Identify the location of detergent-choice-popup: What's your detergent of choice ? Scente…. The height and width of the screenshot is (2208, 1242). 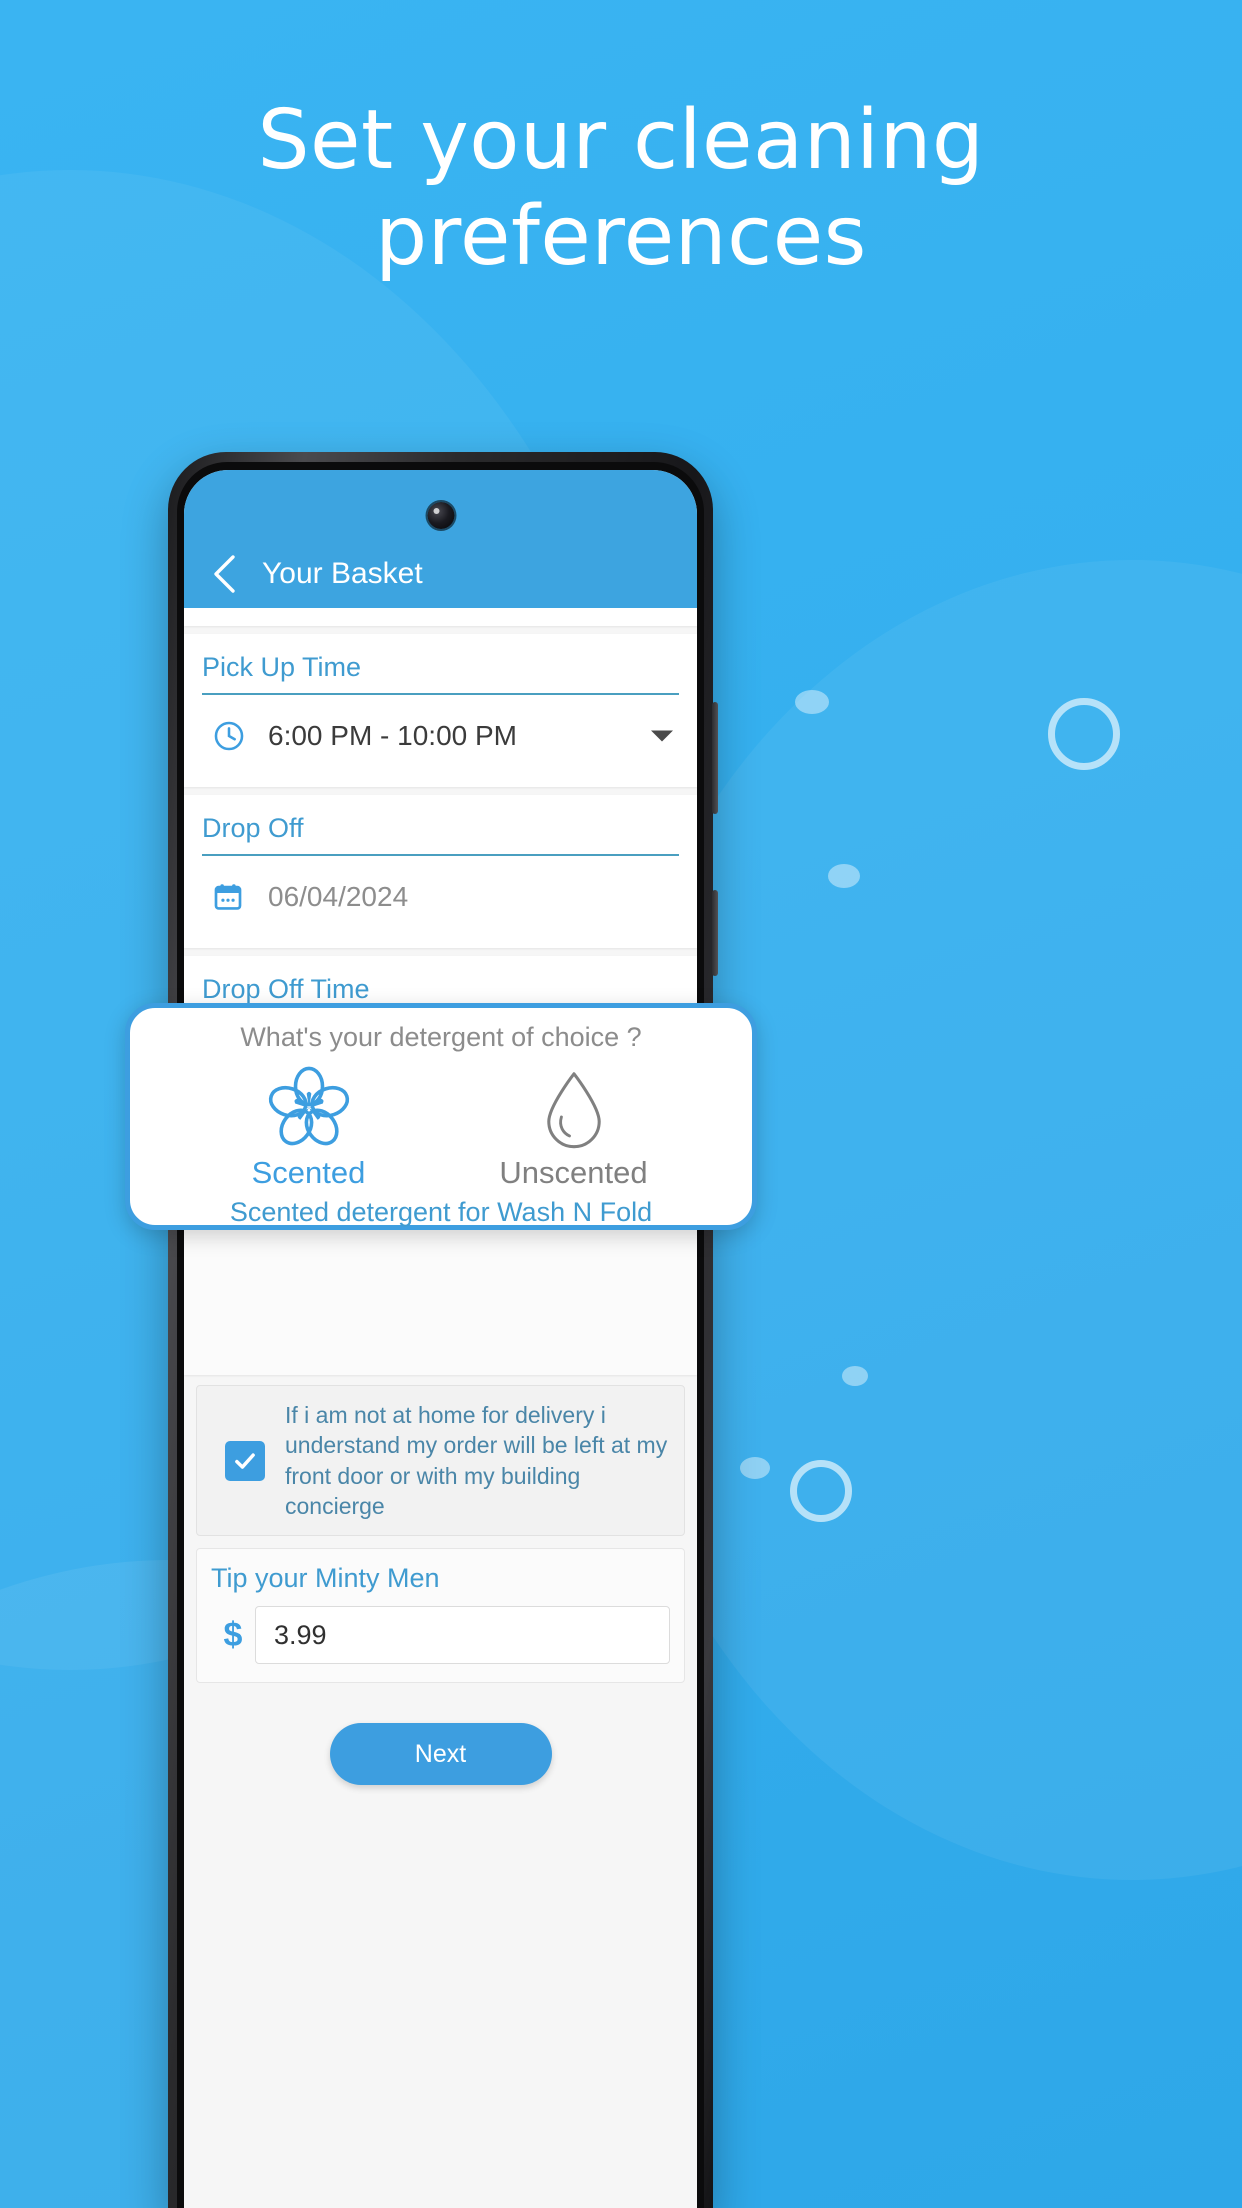
(441, 1116).